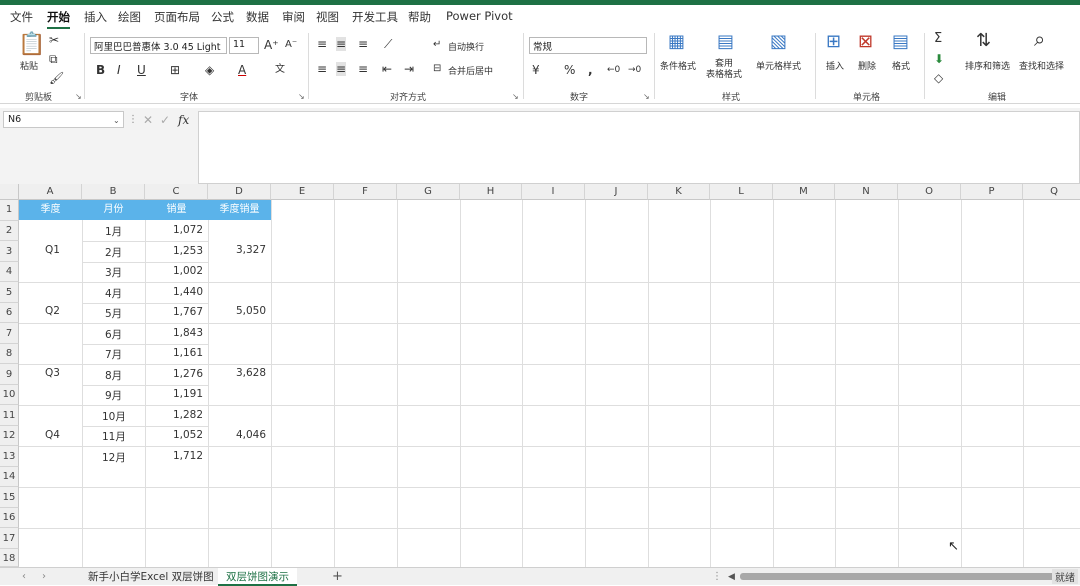 This screenshot has height=586, width=1080. What do you see at coordinates (113, 252) in the screenshot?
I see `month-cell: 2月` at bounding box center [113, 252].